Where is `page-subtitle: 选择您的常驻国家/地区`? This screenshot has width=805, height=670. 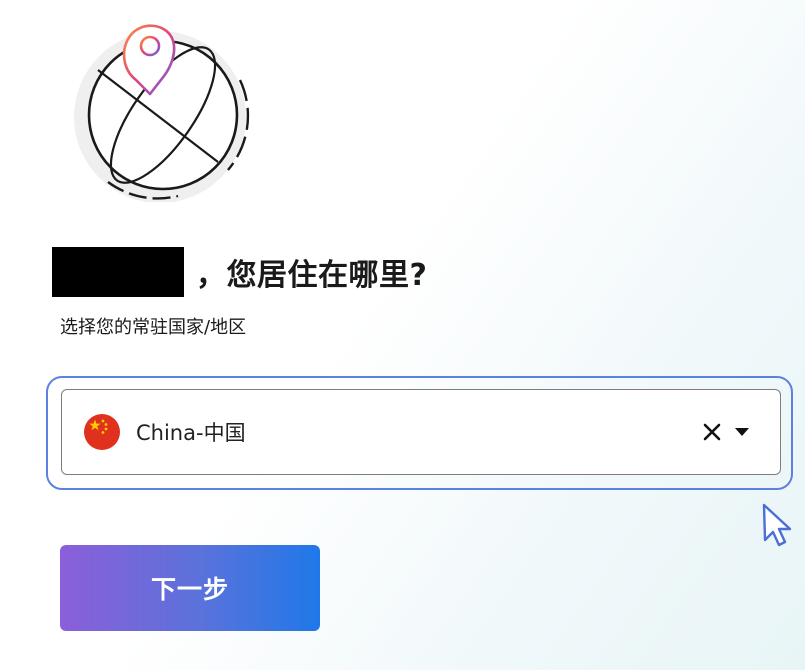 page-subtitle: 选择您的常驻国家/地区 is located at coordinates (153, 327).